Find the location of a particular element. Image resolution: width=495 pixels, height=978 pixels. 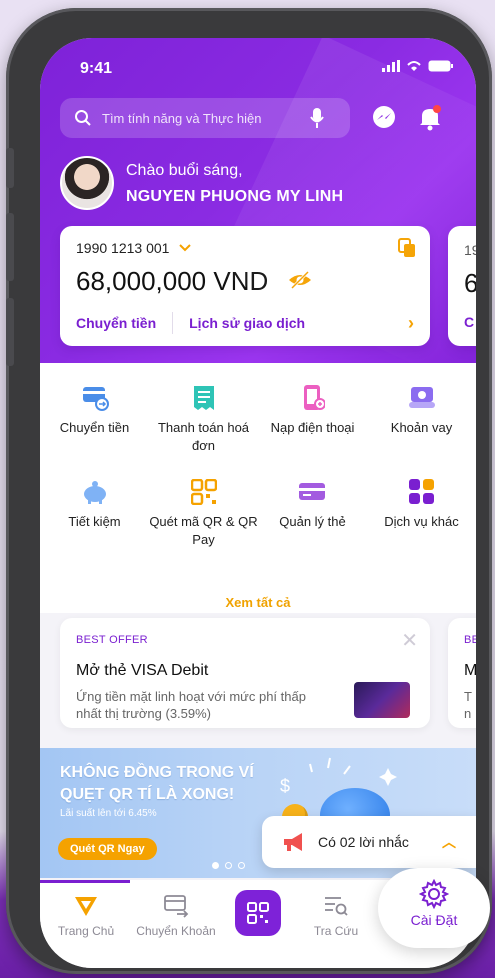

settings-button: Cài Đặt is located at coordinates (434, 908).